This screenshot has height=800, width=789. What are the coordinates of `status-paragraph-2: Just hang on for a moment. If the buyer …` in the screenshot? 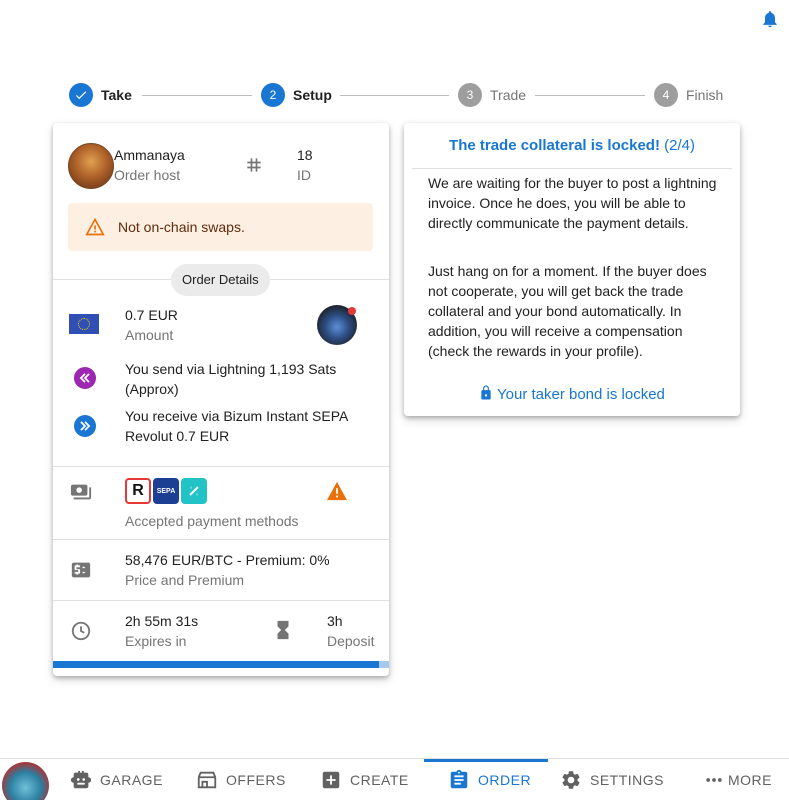 It's located at (567, 311).